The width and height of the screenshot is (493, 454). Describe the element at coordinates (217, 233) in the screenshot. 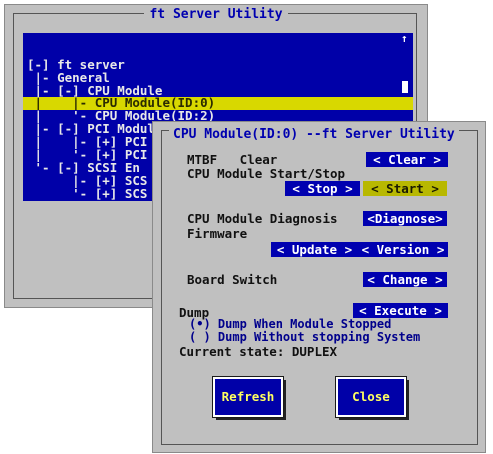

I see `firmware-label: Firmware` at that location.